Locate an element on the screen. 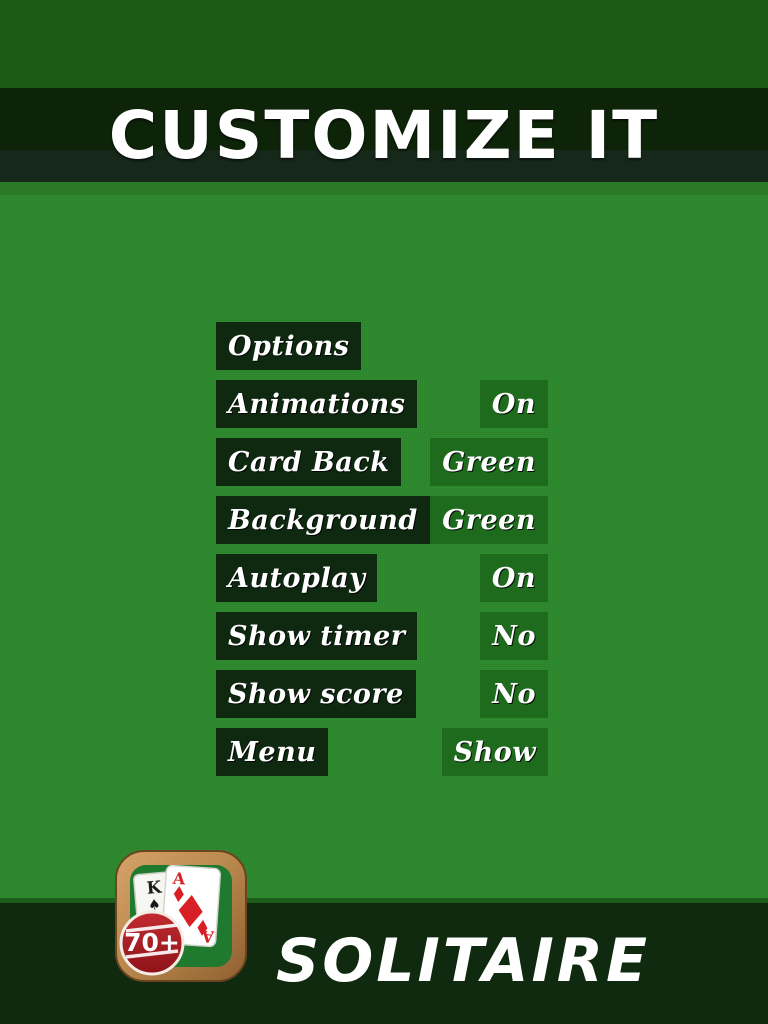  menu-label-show-timer: Show timer is located at coordinates (317, 636).